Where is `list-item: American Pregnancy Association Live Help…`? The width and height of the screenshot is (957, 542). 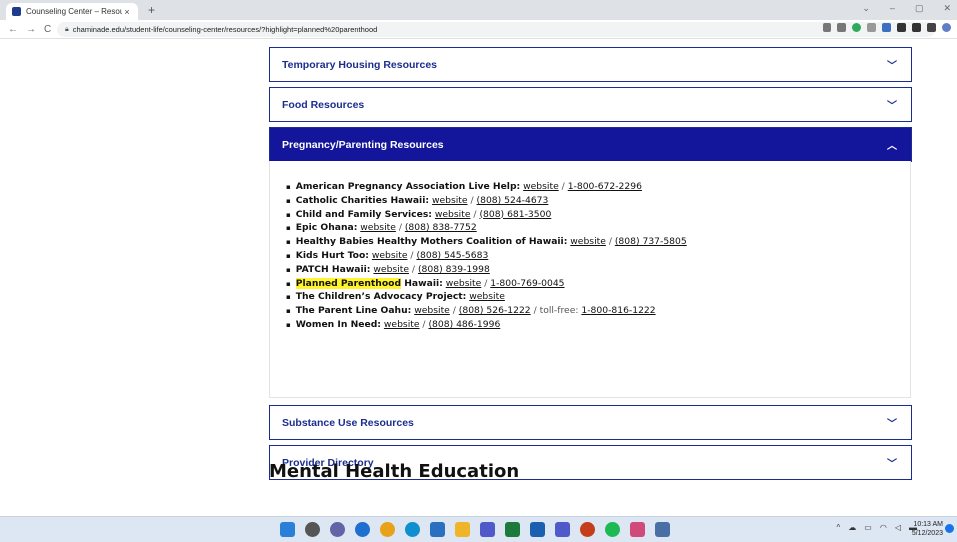
list-item: American Pregnancy Association Live Help… is located at coordinates (486, 187).